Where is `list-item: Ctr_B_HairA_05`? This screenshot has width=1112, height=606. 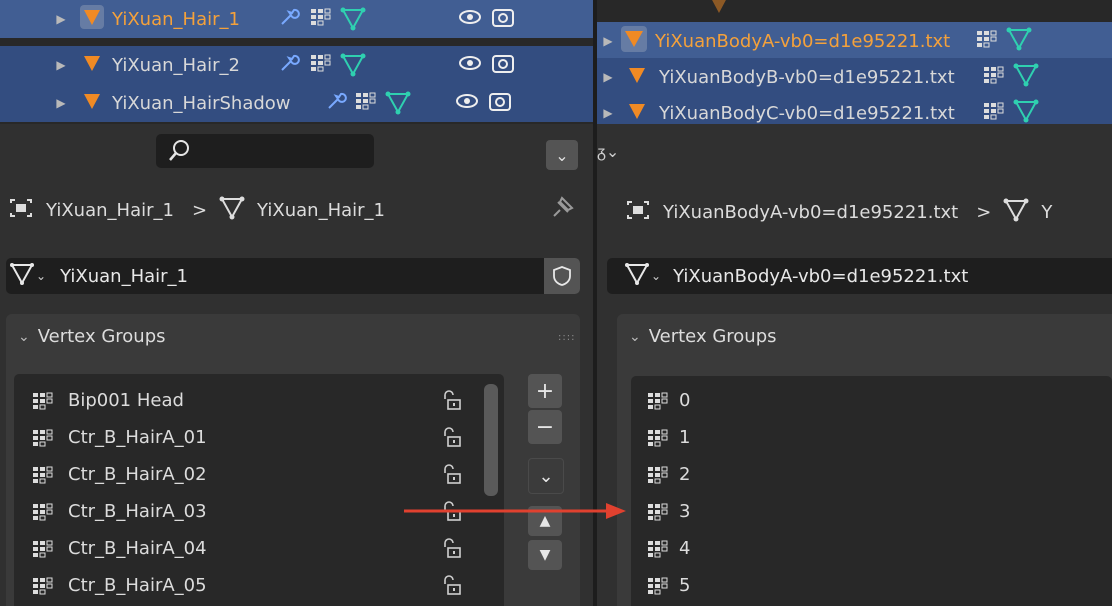
list-item: Ctr_B_HairA_05 is located at coordinates (110, 585).